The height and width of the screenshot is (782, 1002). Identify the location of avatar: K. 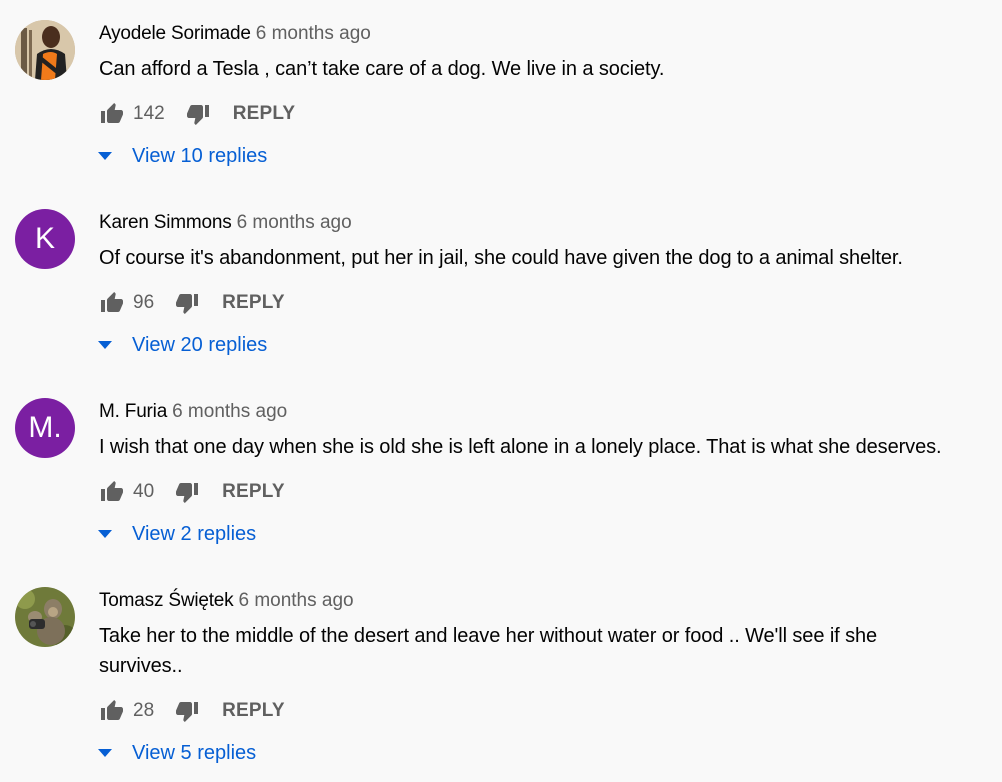
(45, 239).